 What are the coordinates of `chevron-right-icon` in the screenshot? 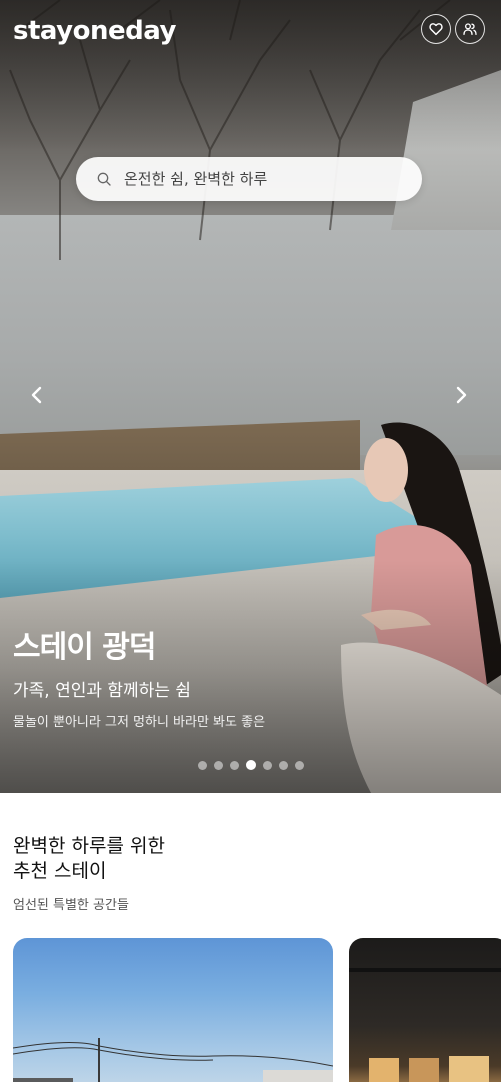 It's located at (461, 395).